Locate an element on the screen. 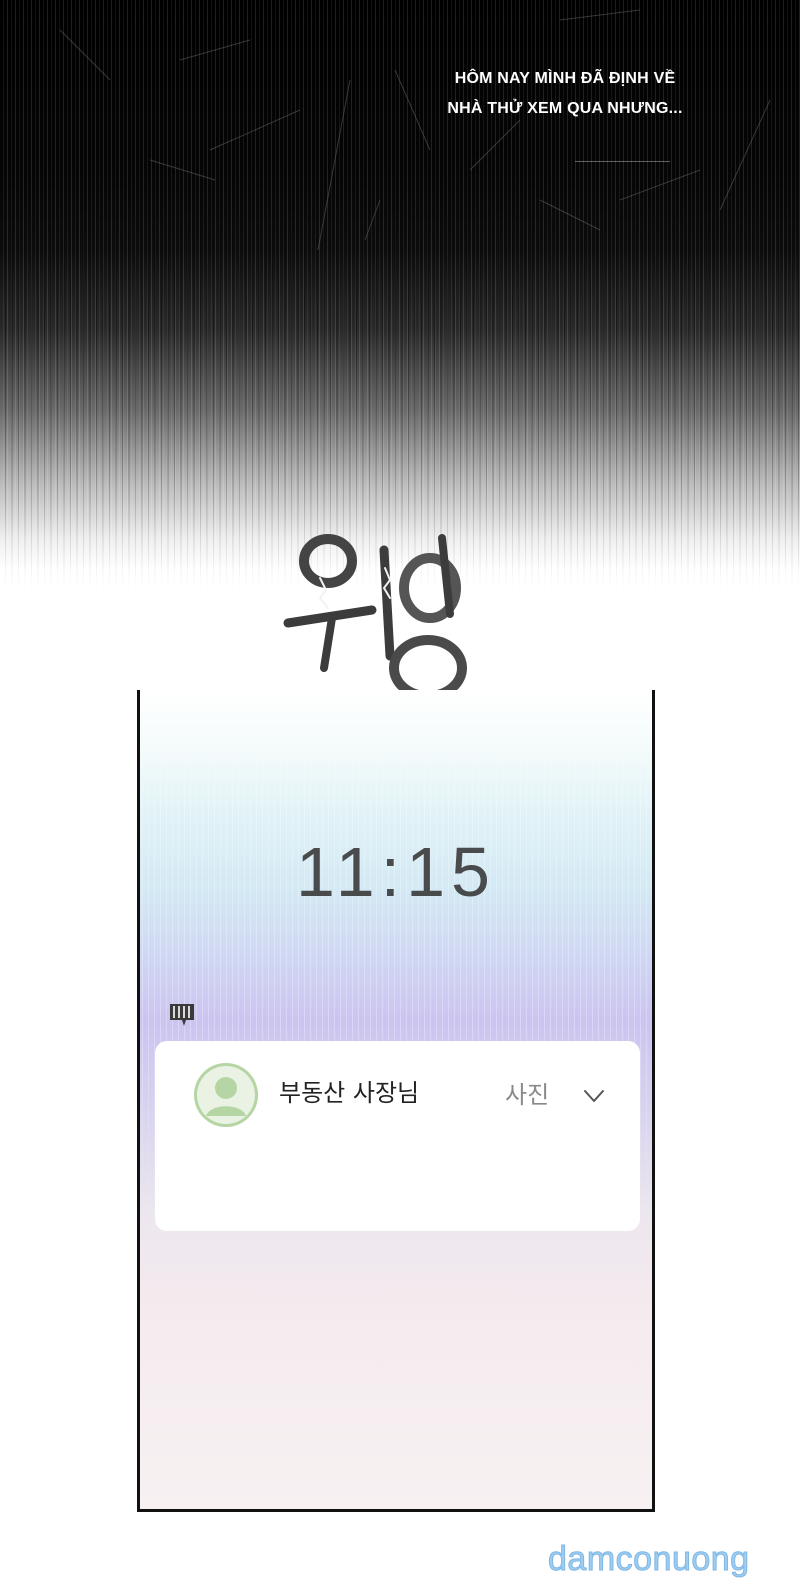  caption-divider is located at coordinates (622, 161).